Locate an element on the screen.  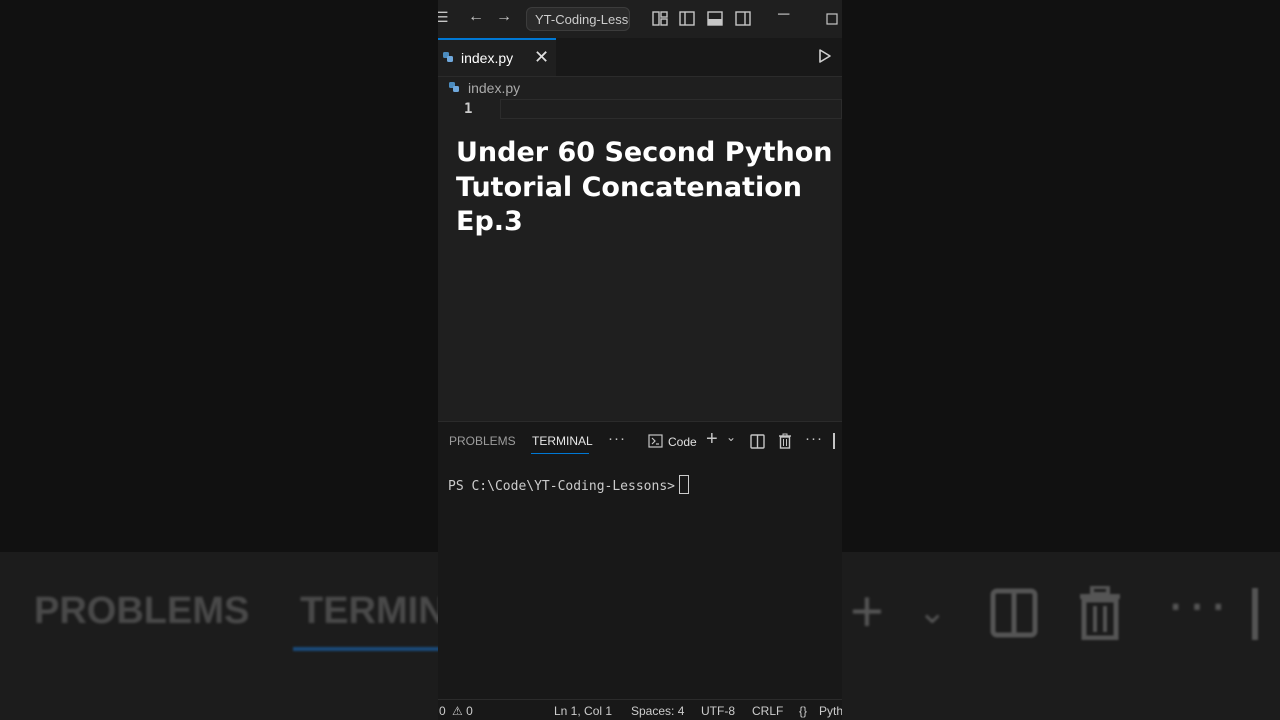
panel-actions-more-icon: ··· is located at coordinates (814, 438).